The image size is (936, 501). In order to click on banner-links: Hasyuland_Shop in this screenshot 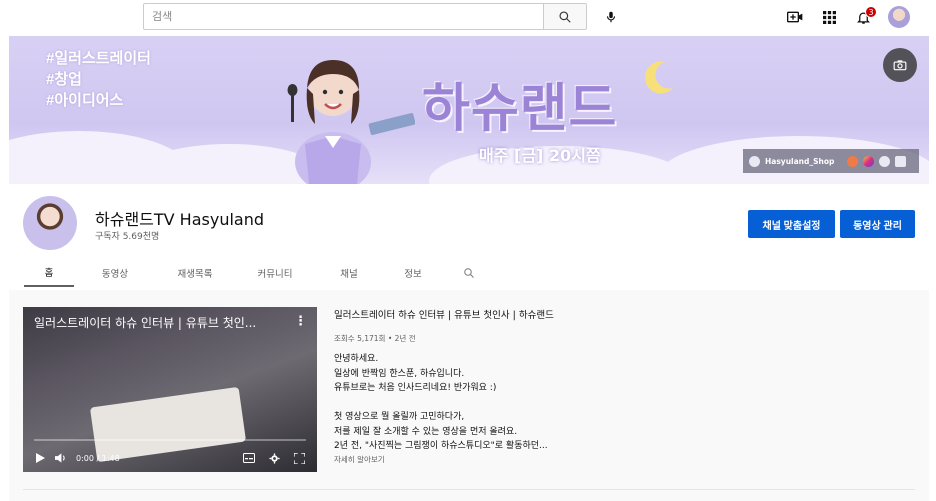, I will do `click(831, 161)`.